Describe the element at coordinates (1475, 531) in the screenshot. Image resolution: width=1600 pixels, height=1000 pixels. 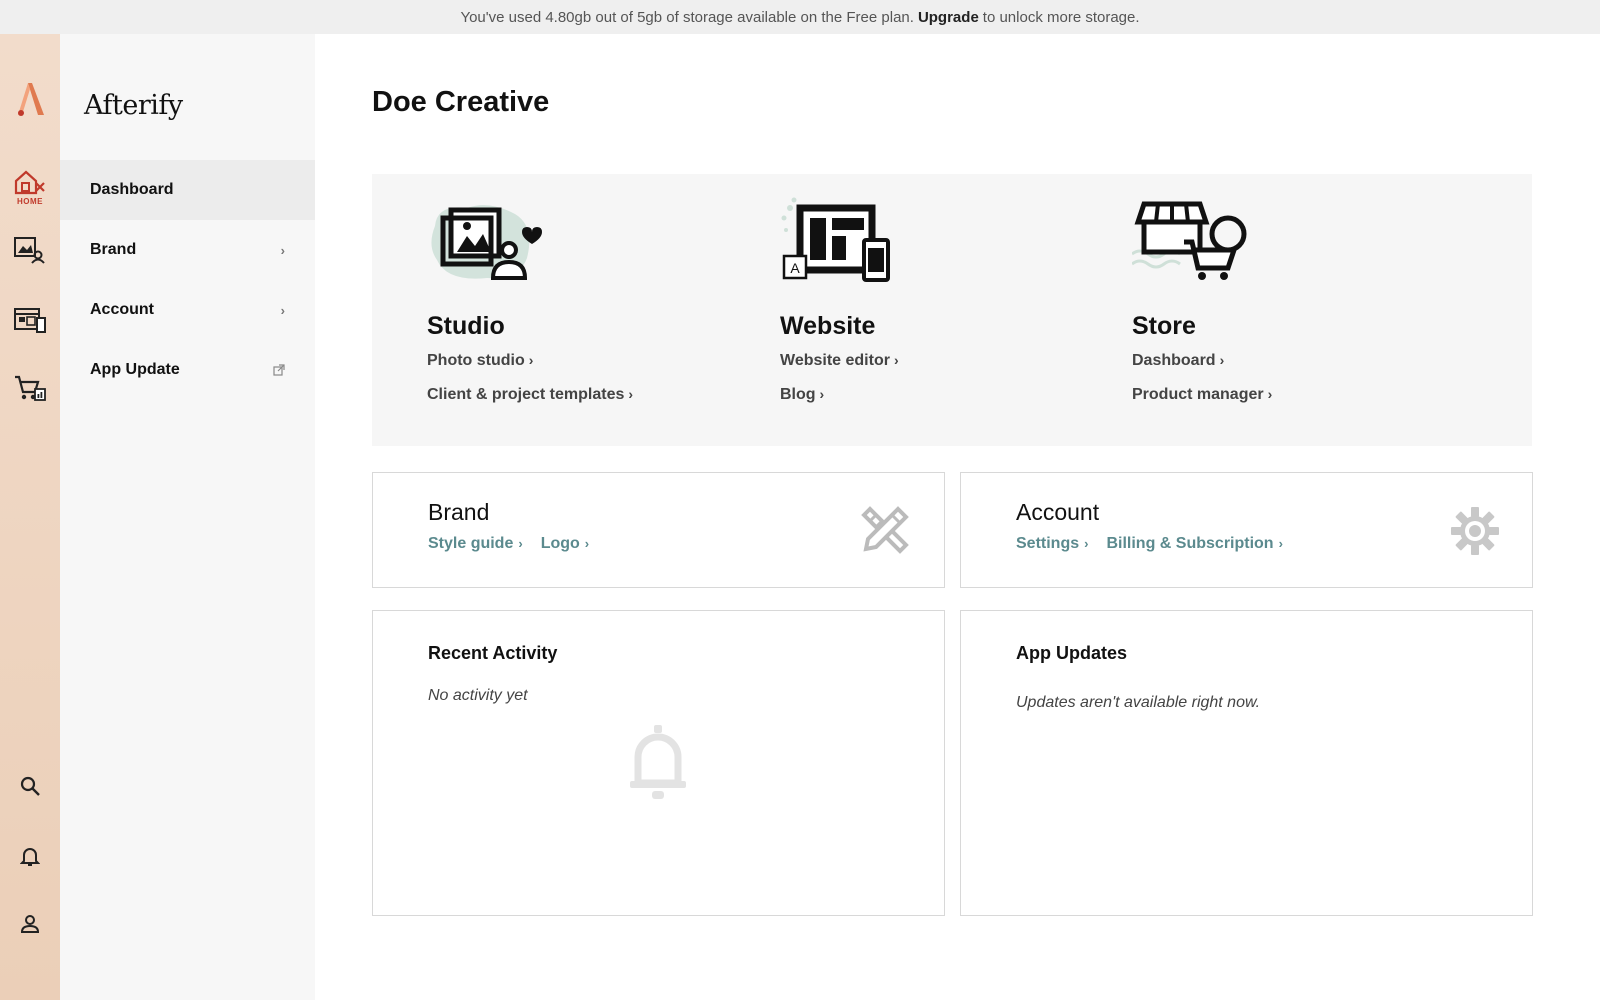
I see `gear-icon` at that location.